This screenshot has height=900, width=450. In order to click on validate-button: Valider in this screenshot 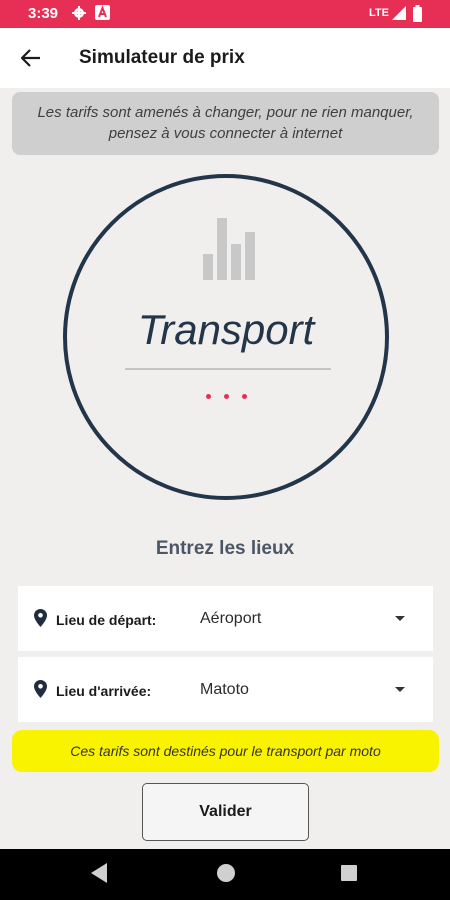, I will do `click(225, 812)`.